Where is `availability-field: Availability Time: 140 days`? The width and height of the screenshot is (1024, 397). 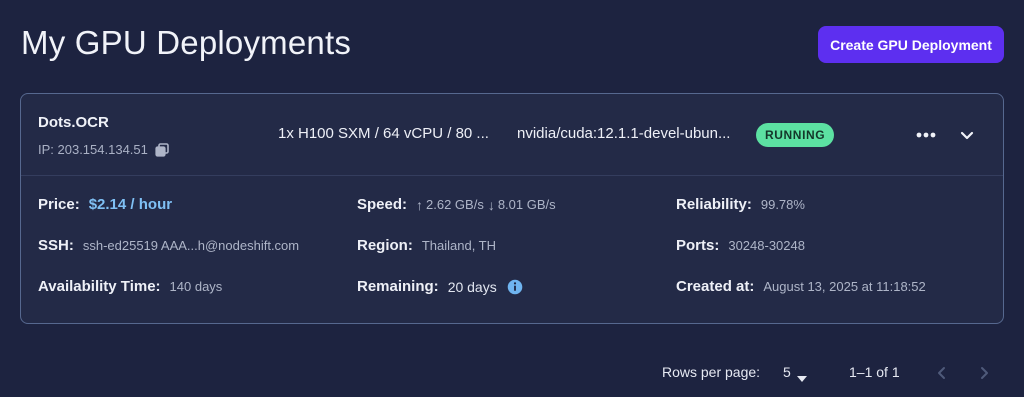 availability-field: Availability Time: 140 days is located at coordinates (130, 286).